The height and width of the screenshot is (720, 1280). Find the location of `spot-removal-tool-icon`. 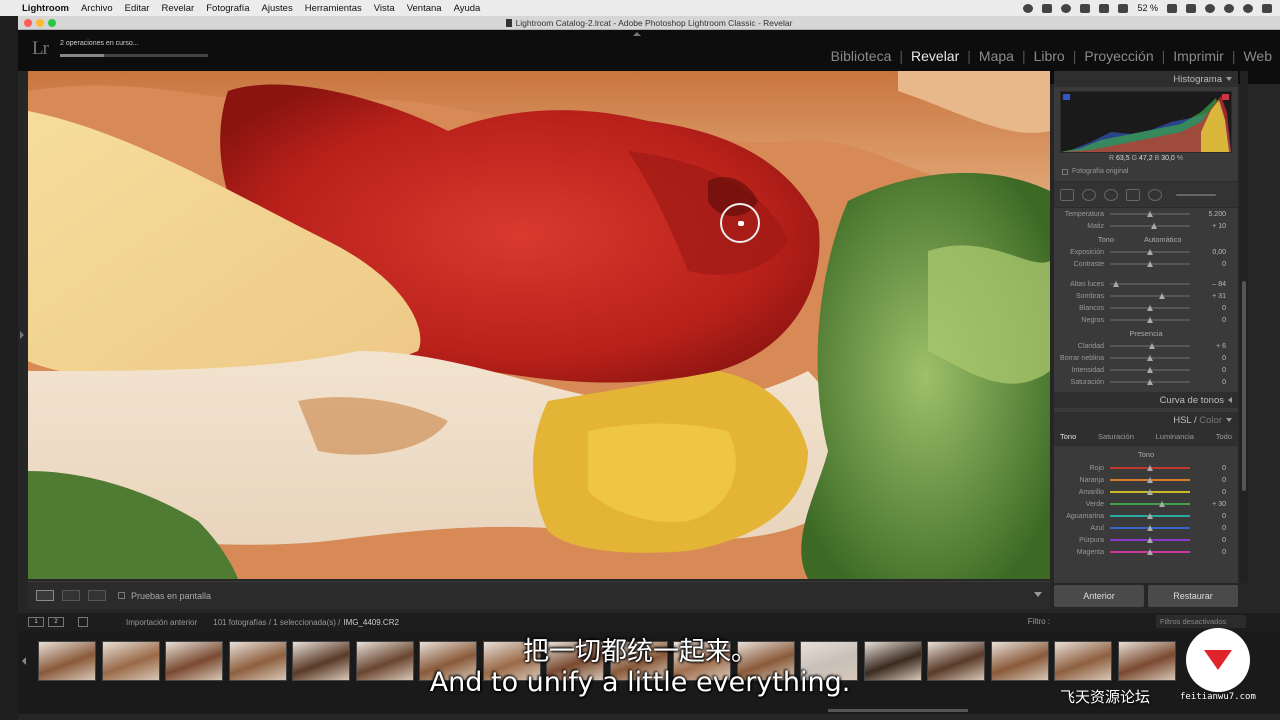

spot-removal-tool-icon is located at coordinates (1089, 194).